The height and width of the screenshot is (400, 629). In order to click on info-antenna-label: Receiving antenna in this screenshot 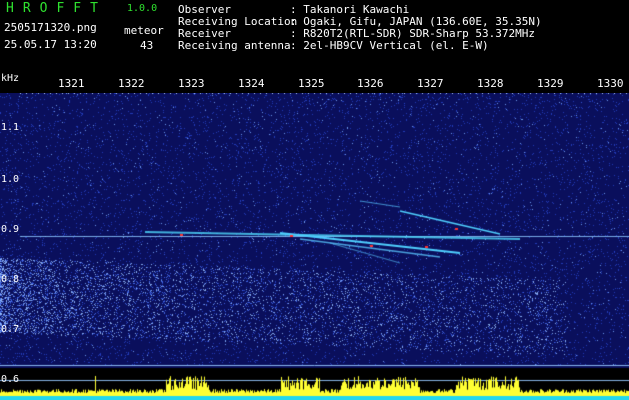, I will do `click(234, 45)`.